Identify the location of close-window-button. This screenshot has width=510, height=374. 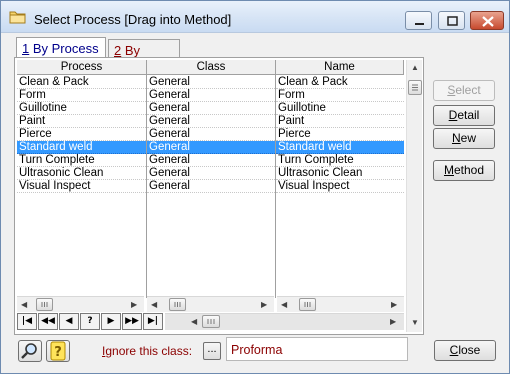
(487, 20).